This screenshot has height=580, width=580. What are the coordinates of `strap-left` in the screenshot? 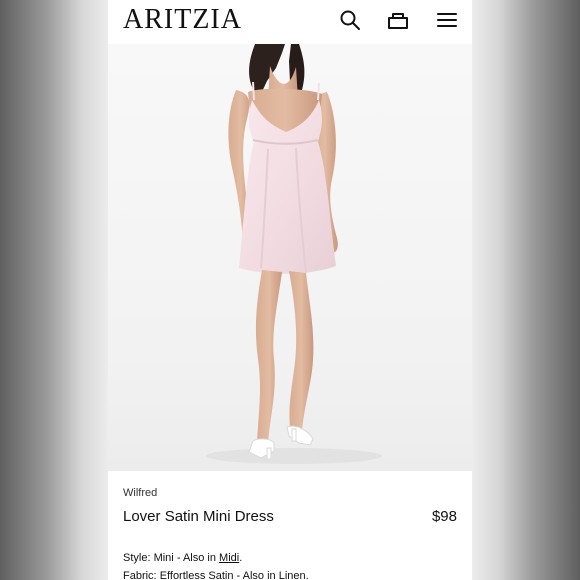 It's located at (253, 91).